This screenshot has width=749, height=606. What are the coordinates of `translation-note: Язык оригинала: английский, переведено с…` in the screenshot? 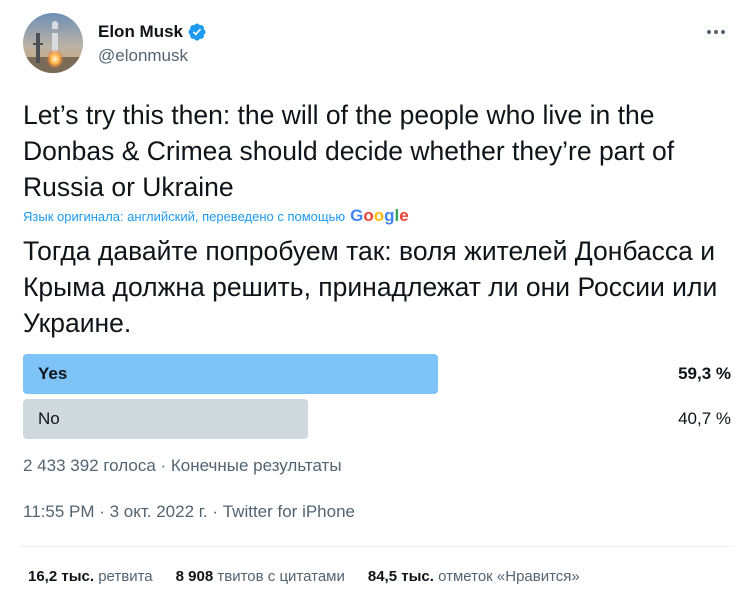 It's located at (216, 216).